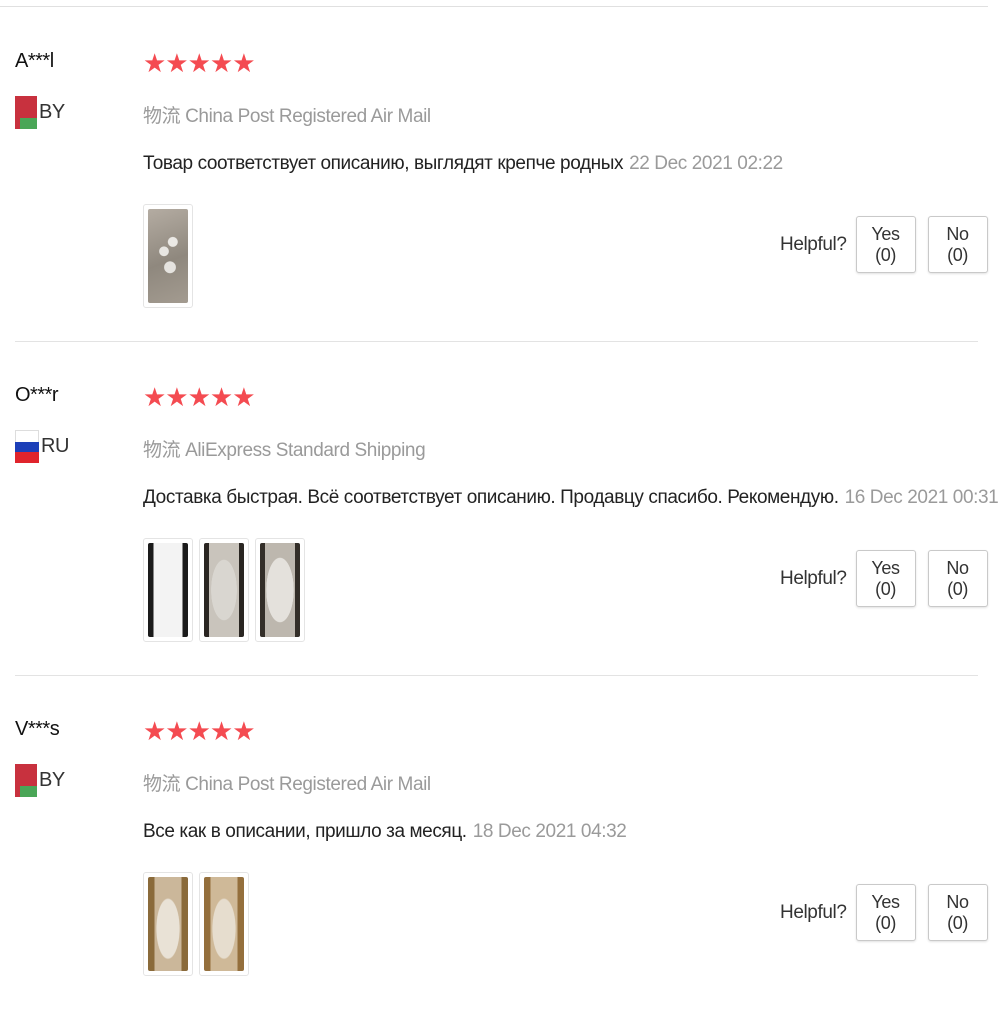  Describe the element at coordinates (284, 450) in the screenshot. I see `shipping-method: 物流 AliExpress Standard Shipping` at that location.